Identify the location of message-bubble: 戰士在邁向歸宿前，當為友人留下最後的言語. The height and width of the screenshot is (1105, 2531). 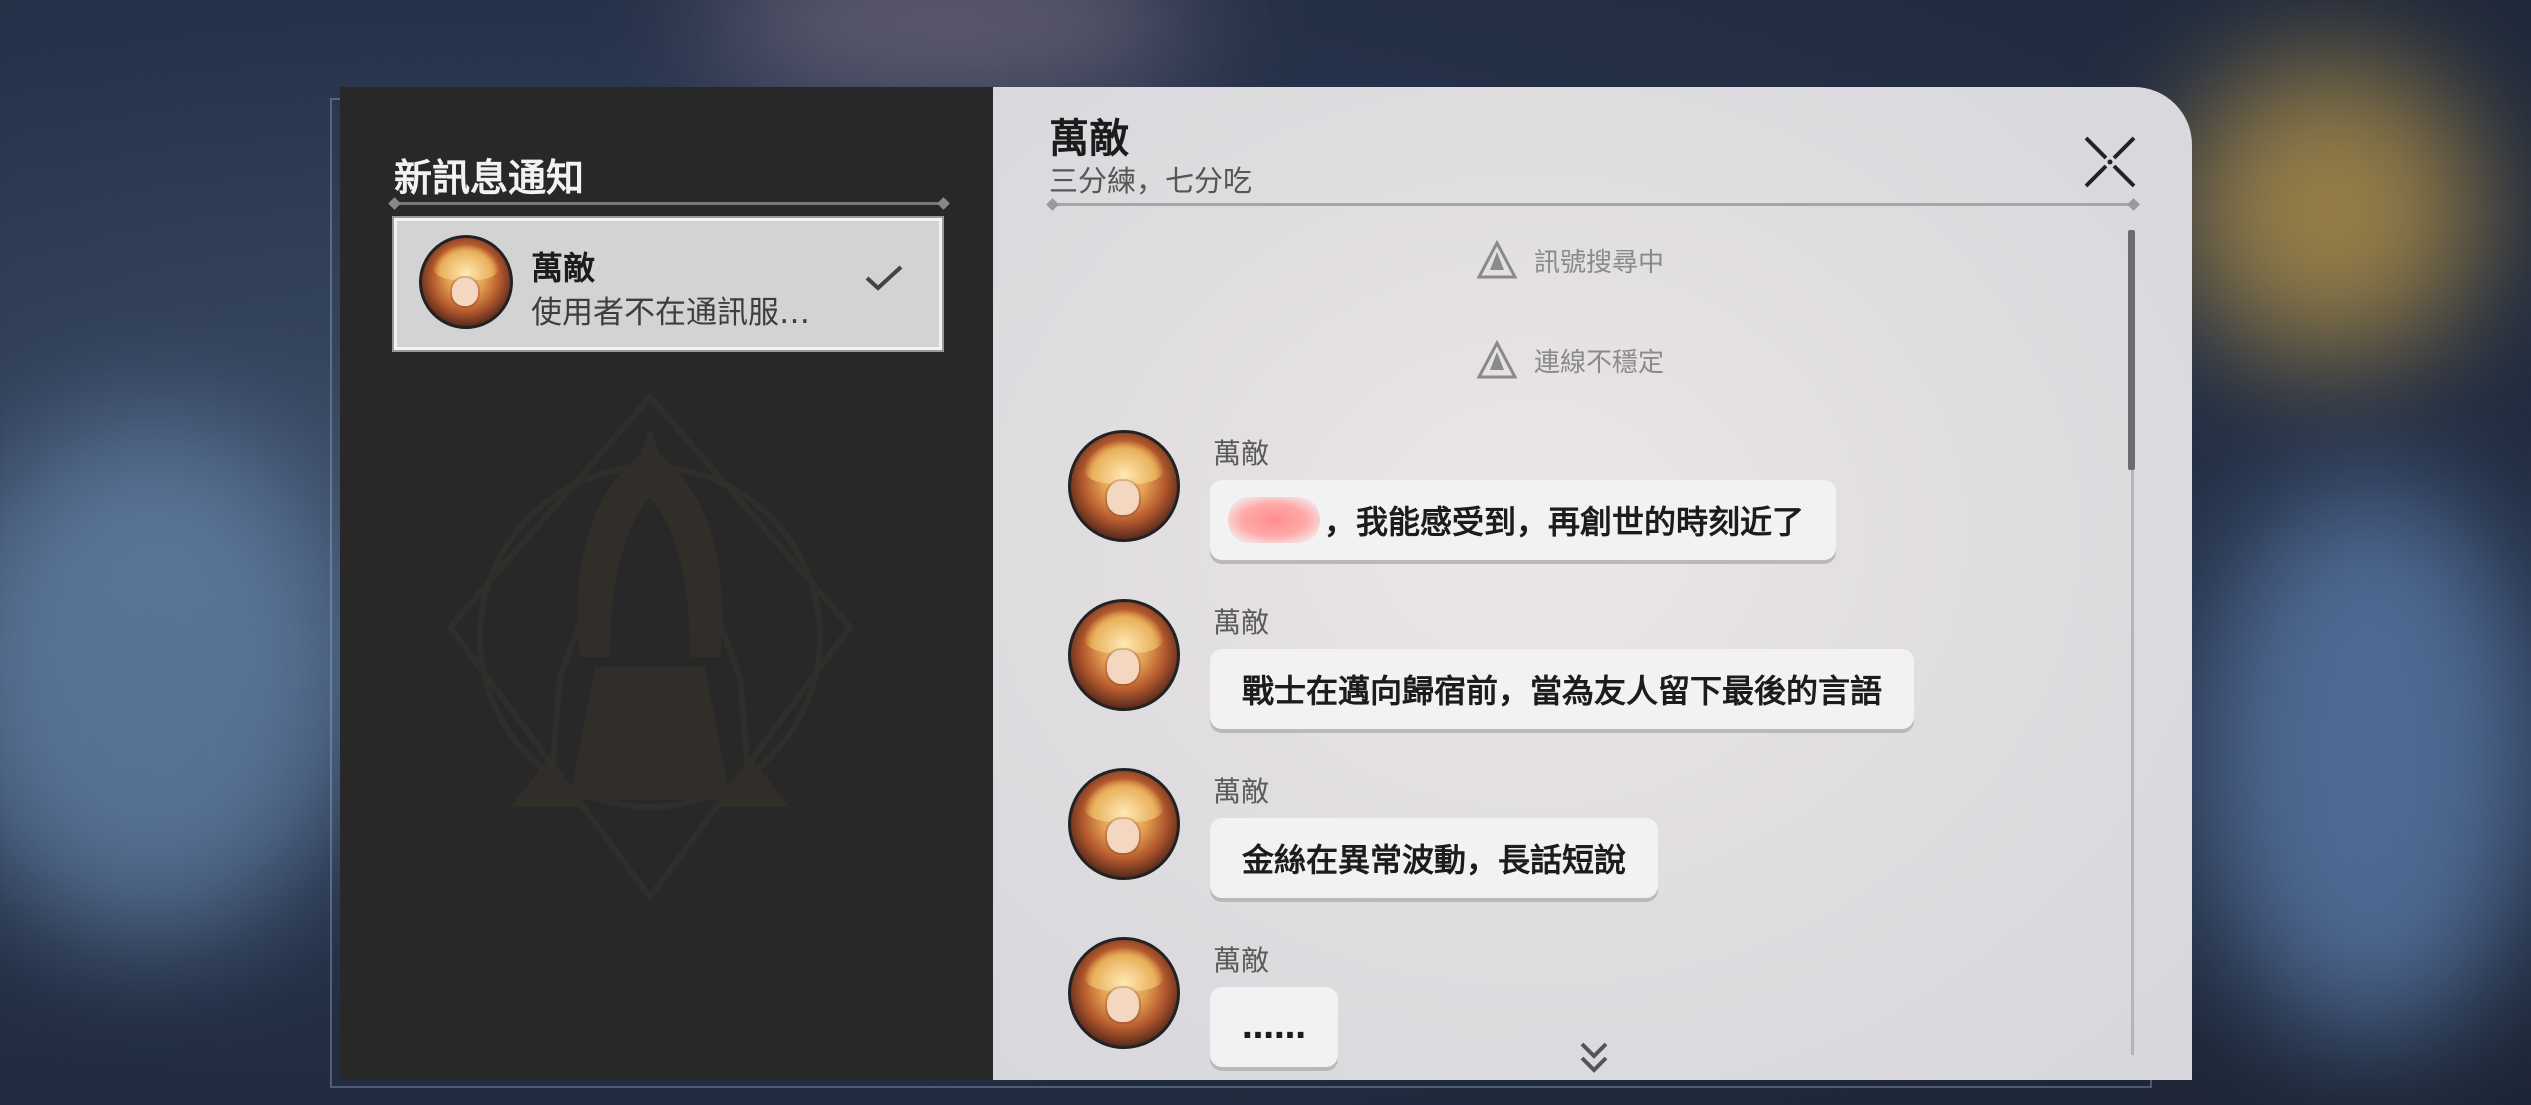
(1562, 689).